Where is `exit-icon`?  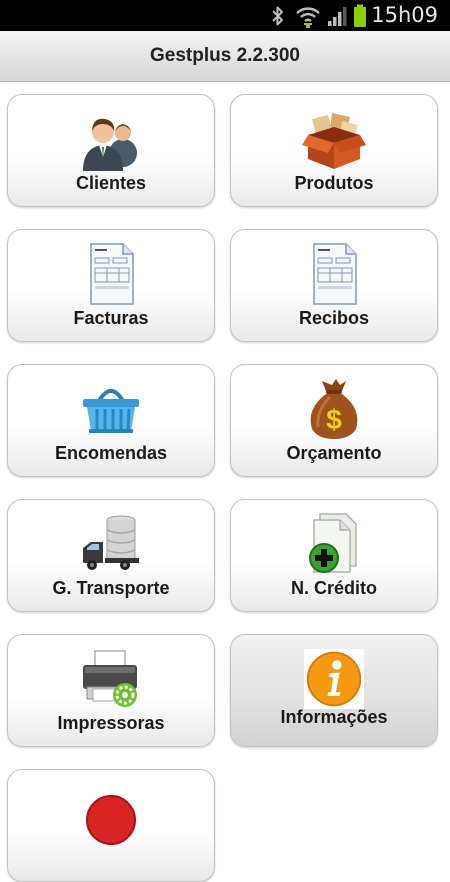
exit-icon is located at coordinates (111, 820).